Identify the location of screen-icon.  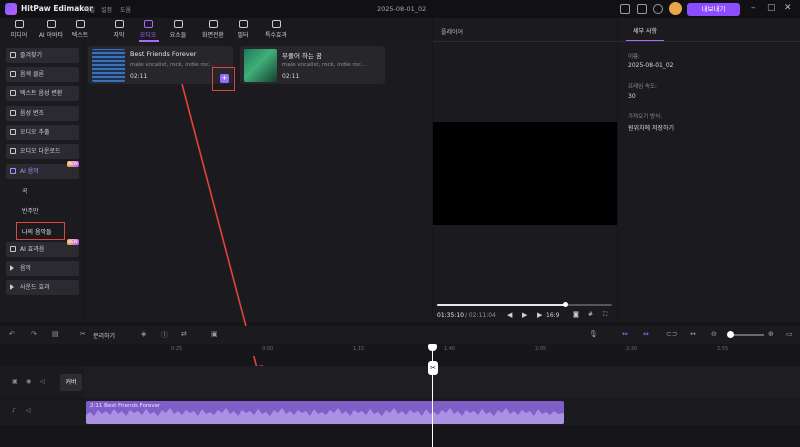
(625, 9).